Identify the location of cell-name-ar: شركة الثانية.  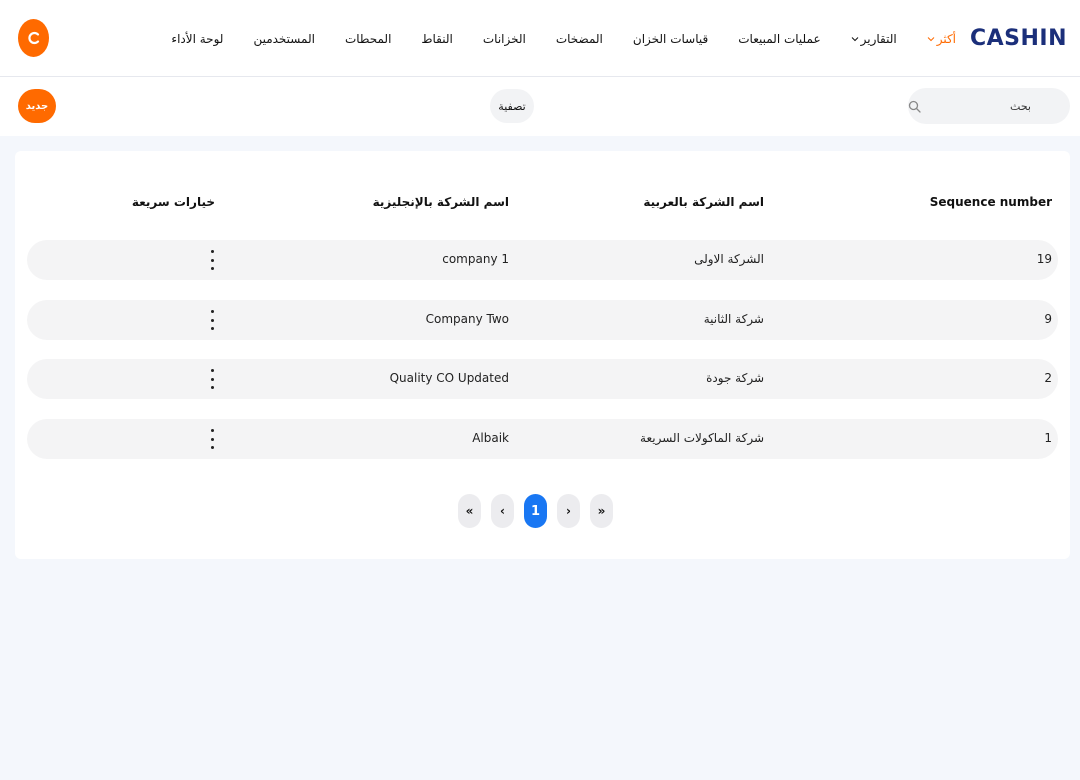
(733, 319).